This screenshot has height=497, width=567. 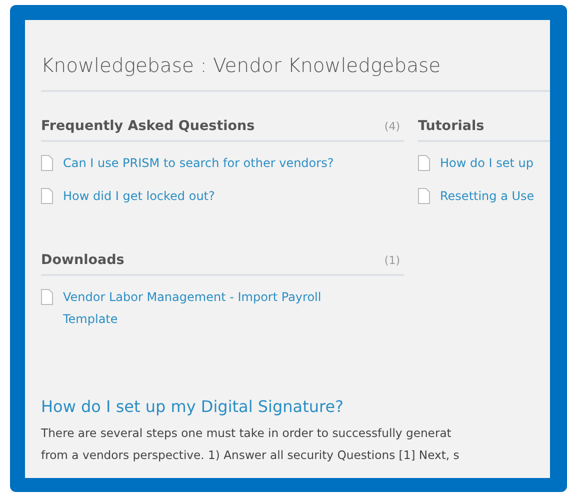 What do you see at coordinates (213, 308) in the screenshot?
I see `article-link: Vendor Labor Management - Import Payroll Template` at bounding box center [213, 308].